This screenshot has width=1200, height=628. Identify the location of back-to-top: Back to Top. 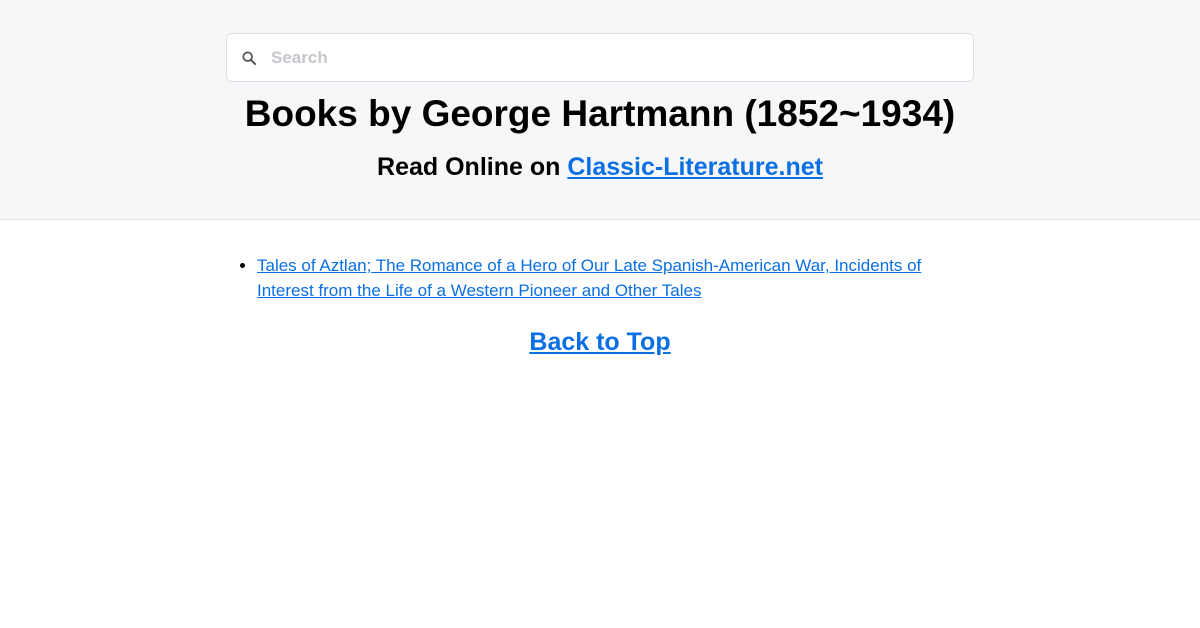
(600, 342).